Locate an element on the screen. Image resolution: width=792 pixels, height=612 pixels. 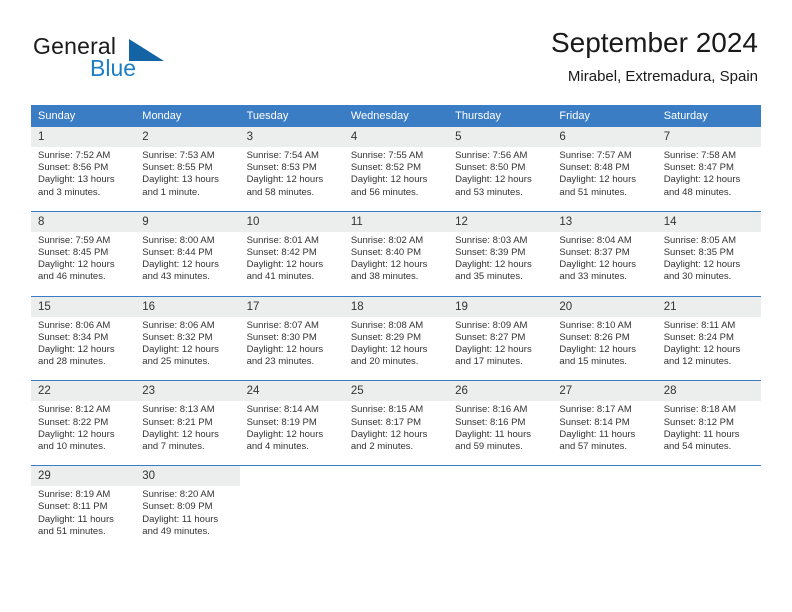
sunrise-text: Sunrise: 8:20 AM is located at coordinates (178, 495).